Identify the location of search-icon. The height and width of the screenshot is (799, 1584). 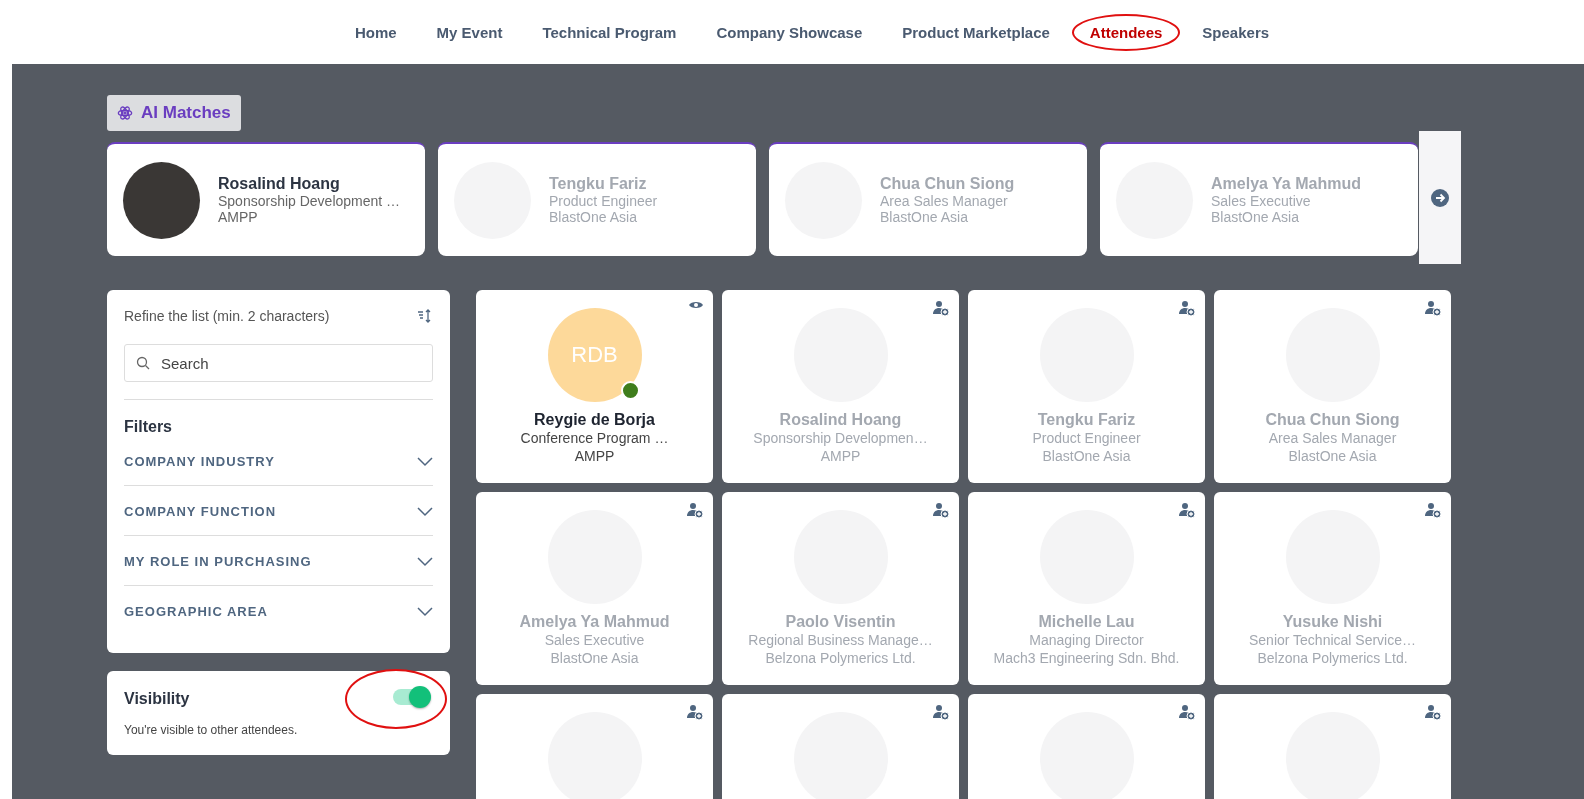
(143, 363).